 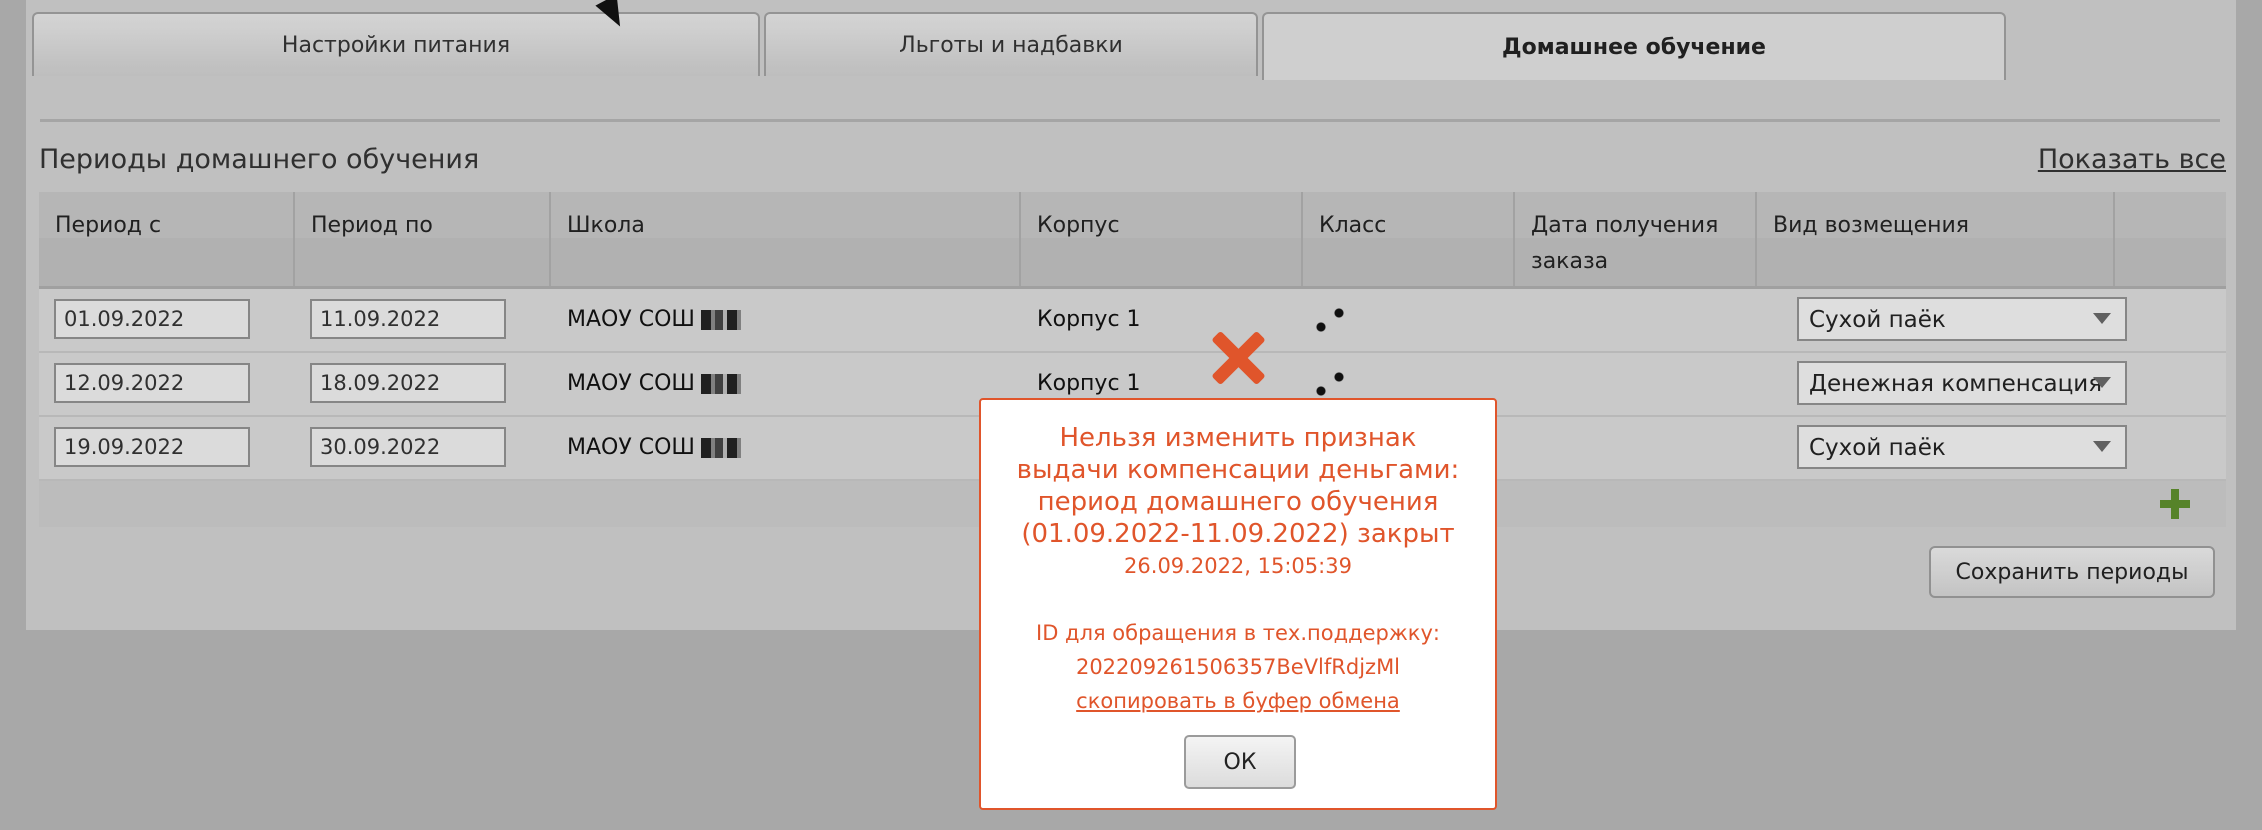 I want to click on error-timestamp: 26.09.2022, 15:05:39, so click(x=1238, y=566).